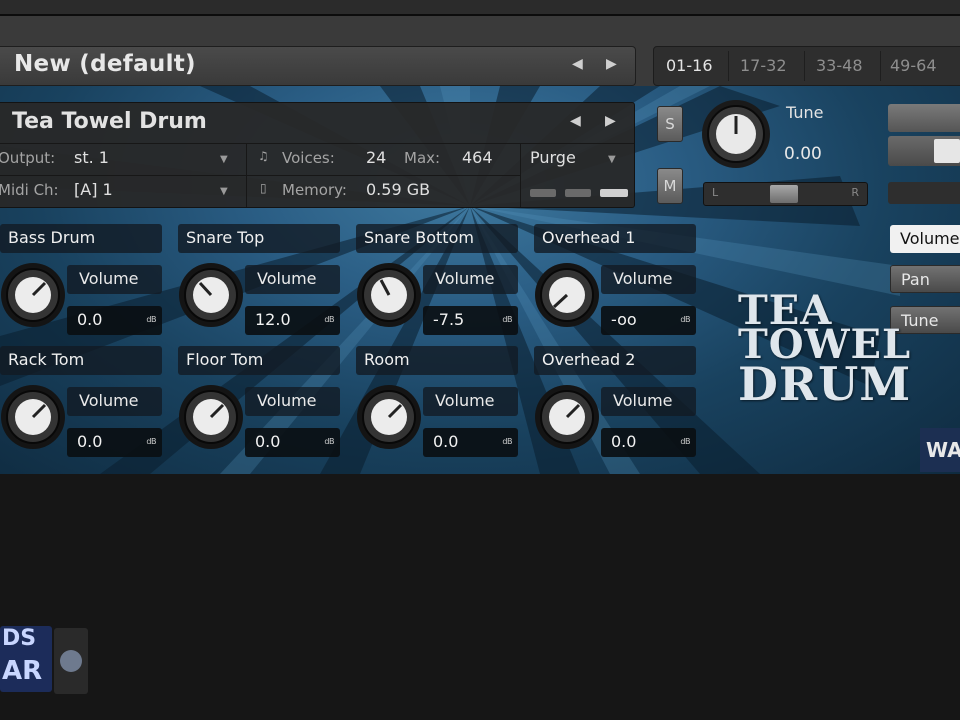 Image resolution: width=960 pixels, height=720 pixels. What do you see at coordinates (615, 238) in the screenshot?
I see `channel-name: Overhead 1` at bounding box center [615, 238].